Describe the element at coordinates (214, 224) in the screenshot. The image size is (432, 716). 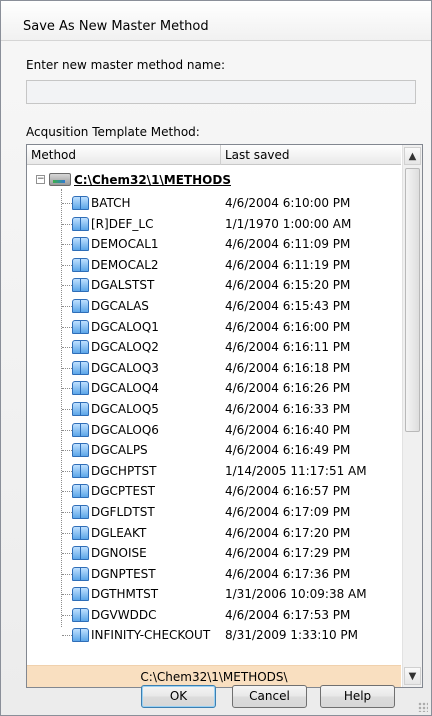
I see `method-row: [R]DEF_LC 1/1/1970 1:00:00 AM` at that location.